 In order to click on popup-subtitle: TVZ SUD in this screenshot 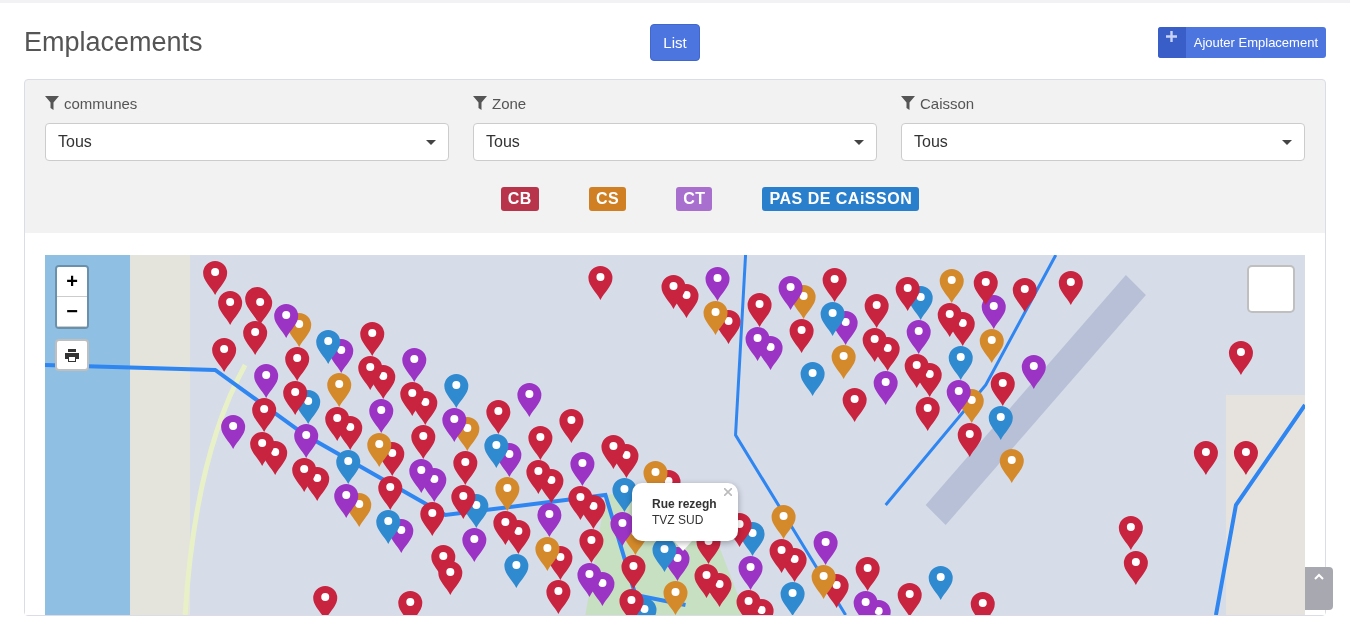, I will do `click(678, 520)`.